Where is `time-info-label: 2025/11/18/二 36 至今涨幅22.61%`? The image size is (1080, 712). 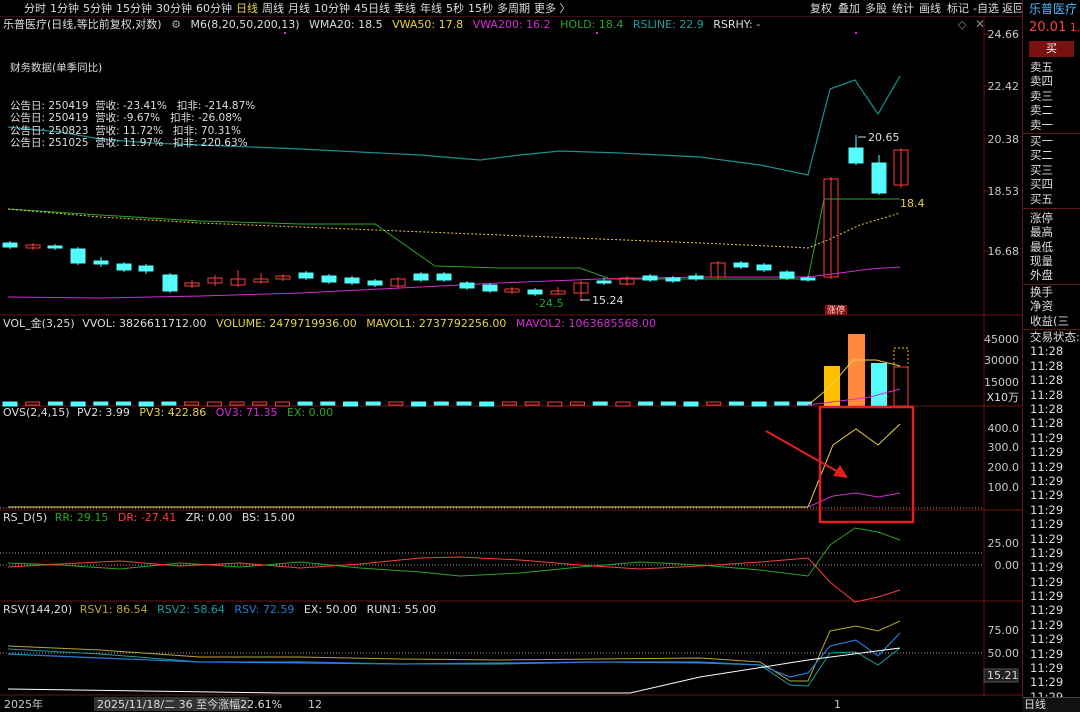 time-info-label: 2025/11/18/二 36 至今涨幅22.61% is located at coordinates (189, 704).